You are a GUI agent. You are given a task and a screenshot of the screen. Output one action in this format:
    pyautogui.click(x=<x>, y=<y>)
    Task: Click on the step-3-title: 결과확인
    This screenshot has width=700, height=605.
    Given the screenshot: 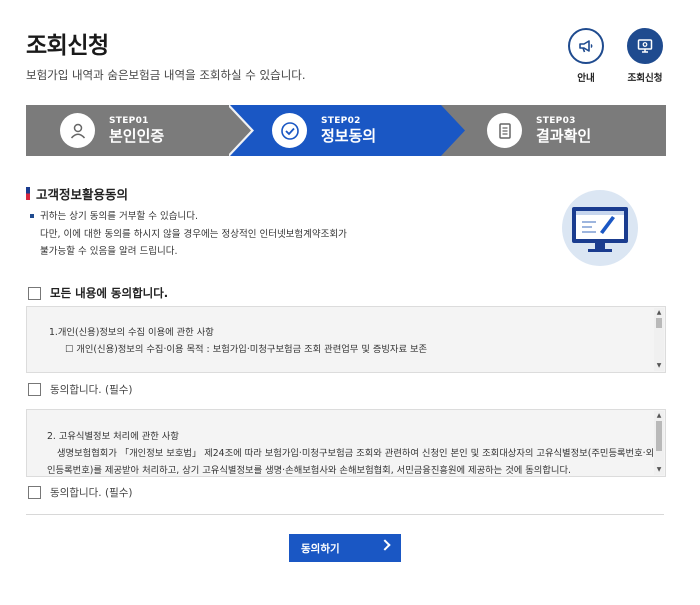 What is the action you would take?
    pyautogui.click(x=564, y=136)
    